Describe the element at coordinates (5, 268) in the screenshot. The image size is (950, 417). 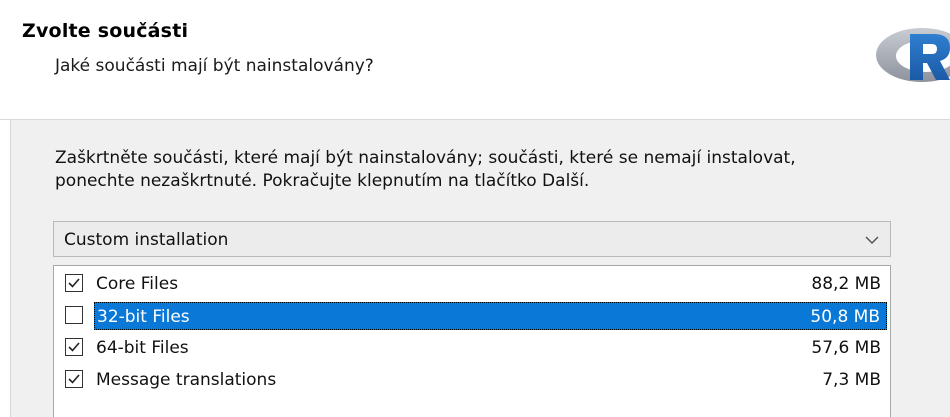
I see `window-edge` at that location.